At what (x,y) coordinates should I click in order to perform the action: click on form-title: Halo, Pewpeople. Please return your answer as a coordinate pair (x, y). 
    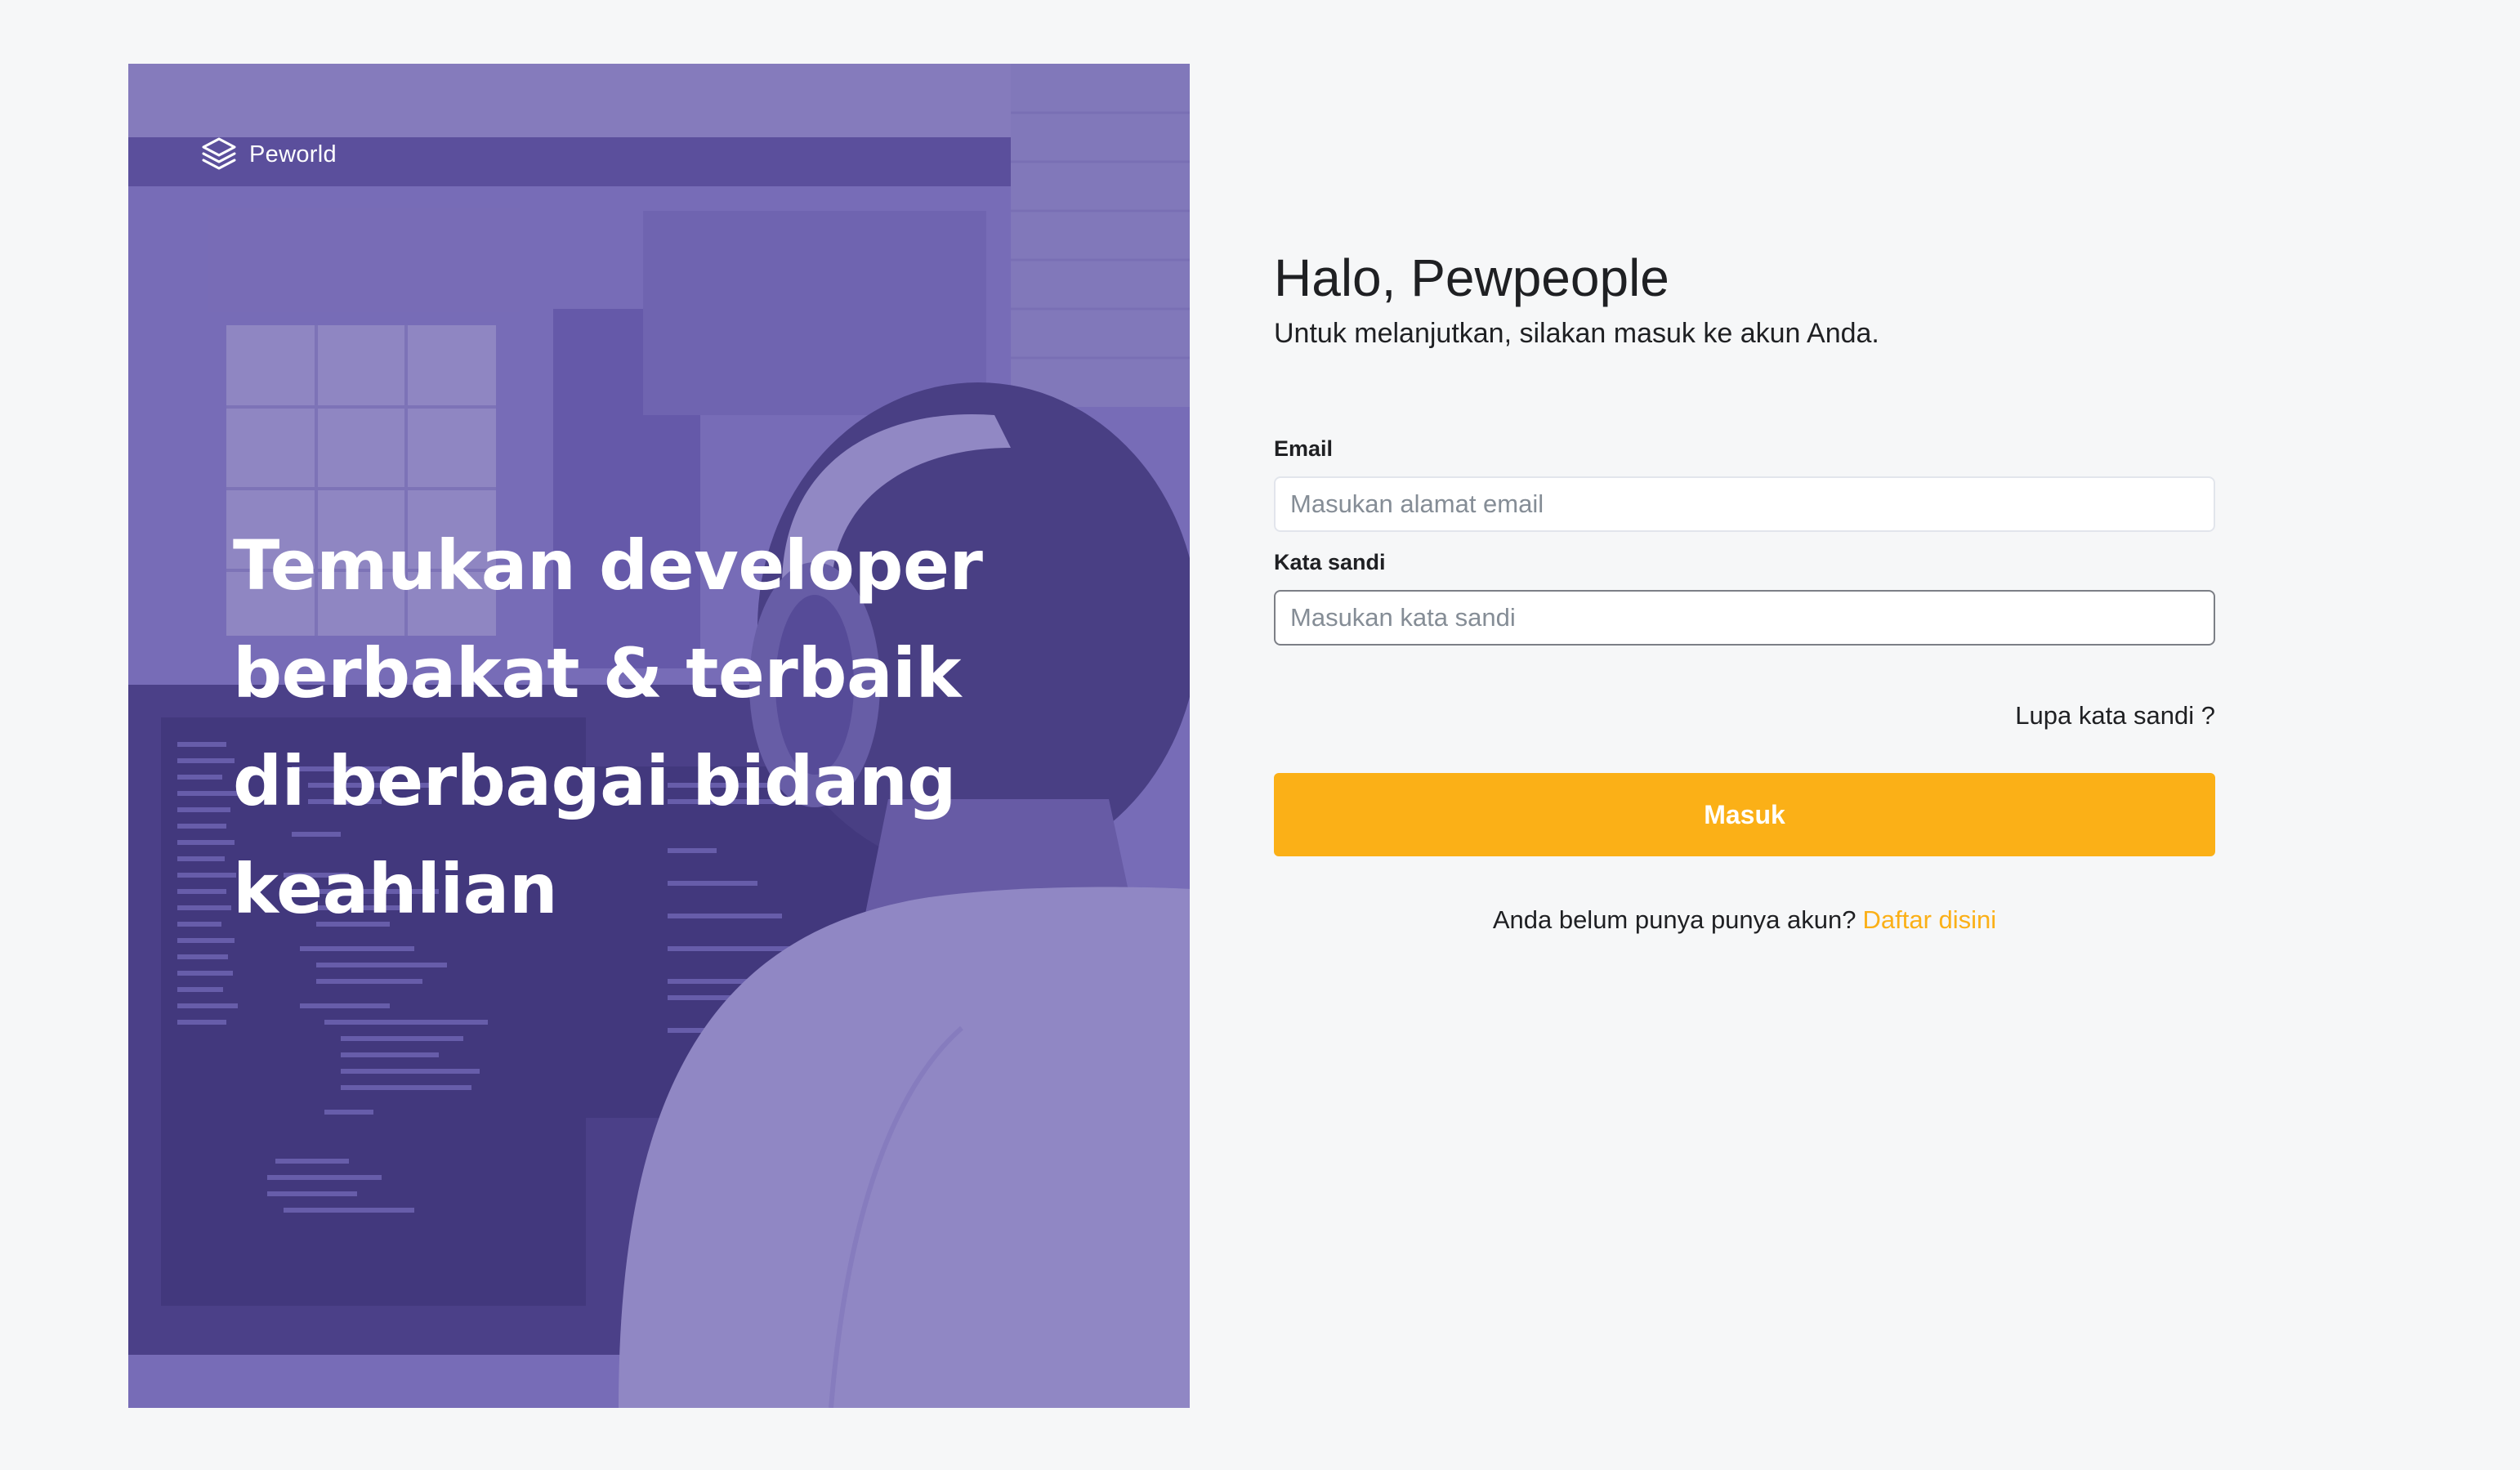
    Looking at the image, I should click on (1471, 277).